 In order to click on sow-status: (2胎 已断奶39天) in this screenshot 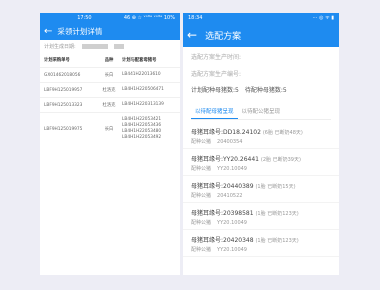, I will do `click(280, 160)`.